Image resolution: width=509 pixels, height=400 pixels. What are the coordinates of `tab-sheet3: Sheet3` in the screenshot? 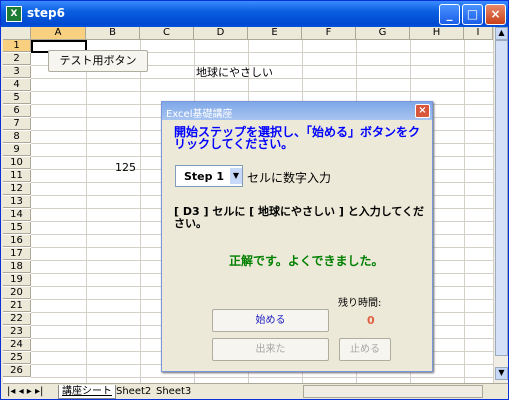 It's located at (173, 391).